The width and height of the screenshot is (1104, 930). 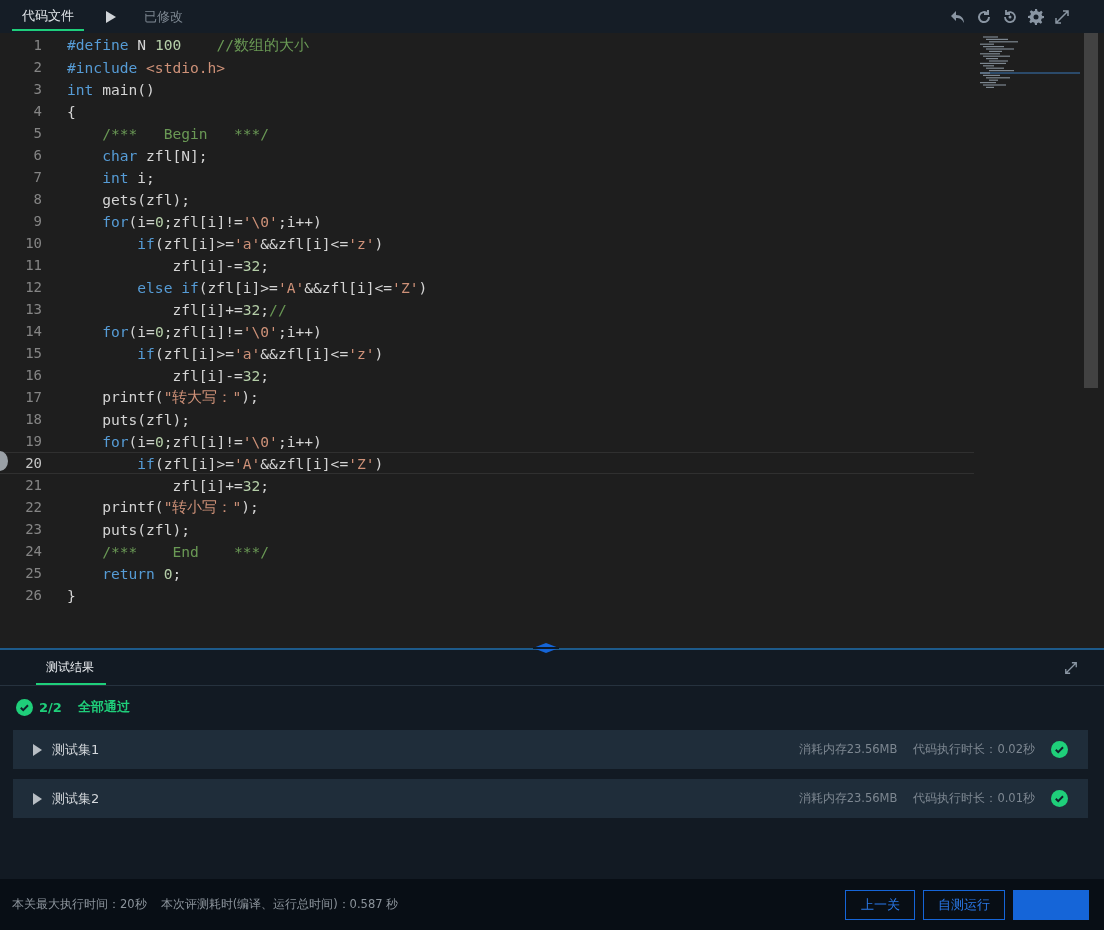 I want to click on test-set-name: 测试集1, so click(x=76, y=749).